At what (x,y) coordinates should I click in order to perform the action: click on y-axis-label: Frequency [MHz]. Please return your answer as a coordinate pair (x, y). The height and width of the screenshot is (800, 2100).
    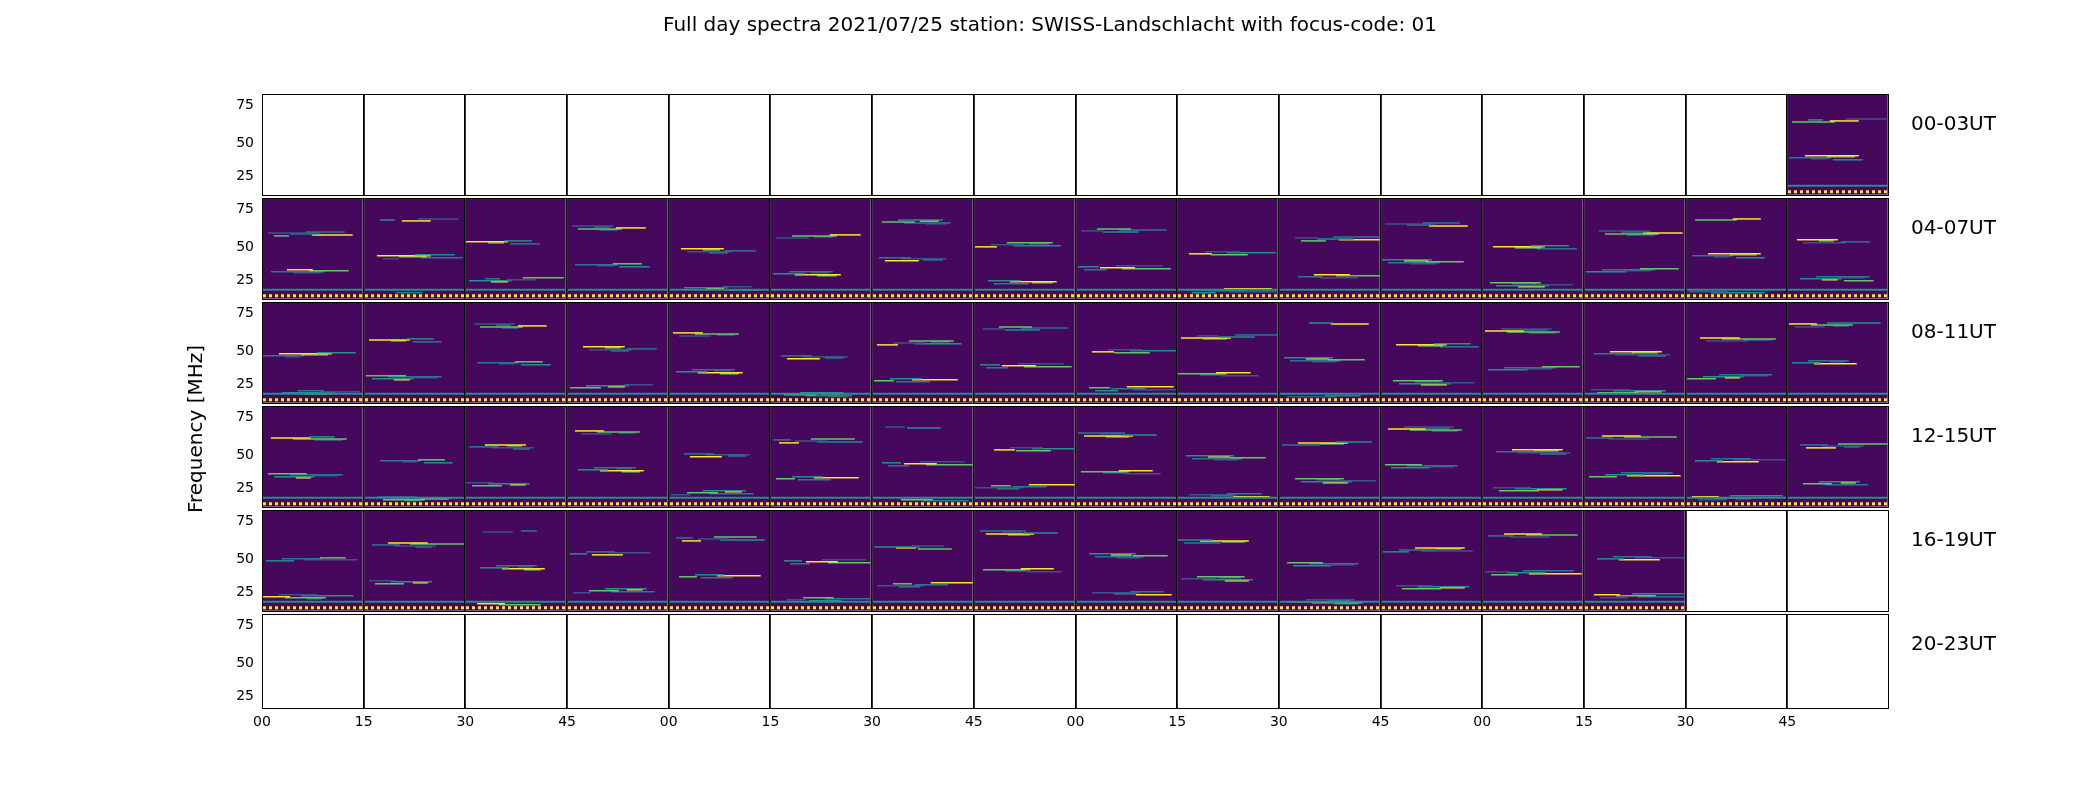
    Looking at the image, I should click on (195, 429).